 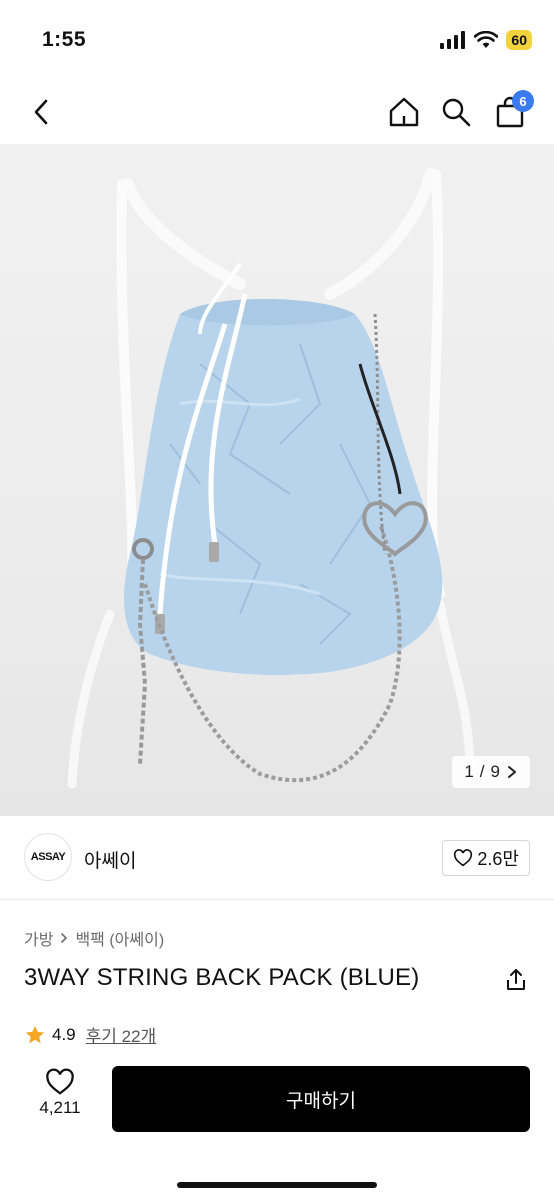 I want to click on signal-icon, so click(x=453, y=40).